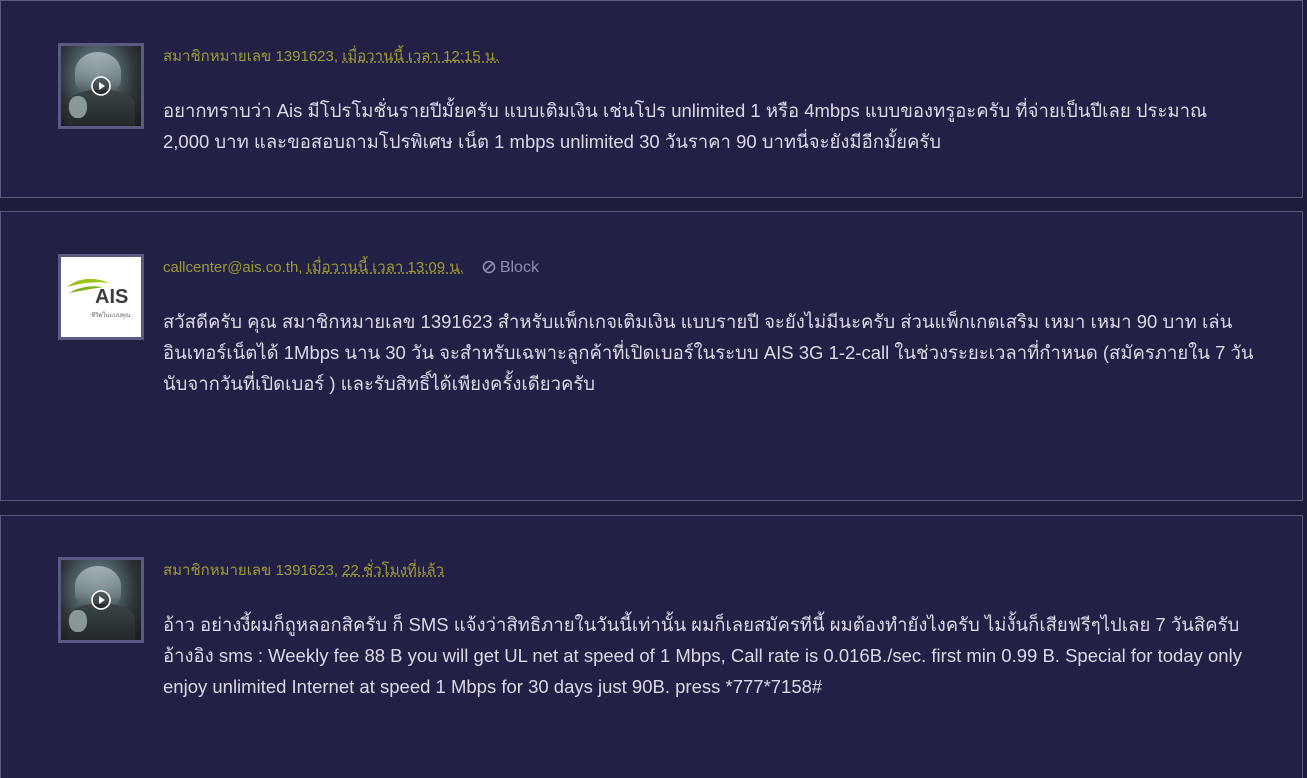 The image size is (1307, 778). What do you see at coordinates (111, 297) in the screenshot?
I see `logo-text: AIS` at bounding box center [111, 297].